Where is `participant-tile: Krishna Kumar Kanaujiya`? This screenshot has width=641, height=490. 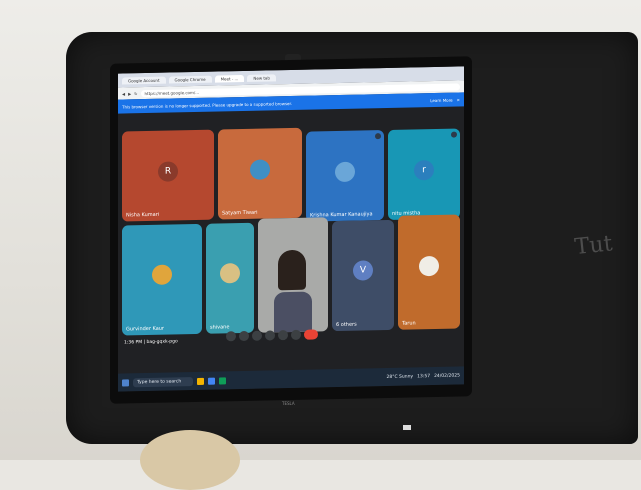 participant-tile: Krishna Kumar Kanaujiya is located at coordinates (345, 176).